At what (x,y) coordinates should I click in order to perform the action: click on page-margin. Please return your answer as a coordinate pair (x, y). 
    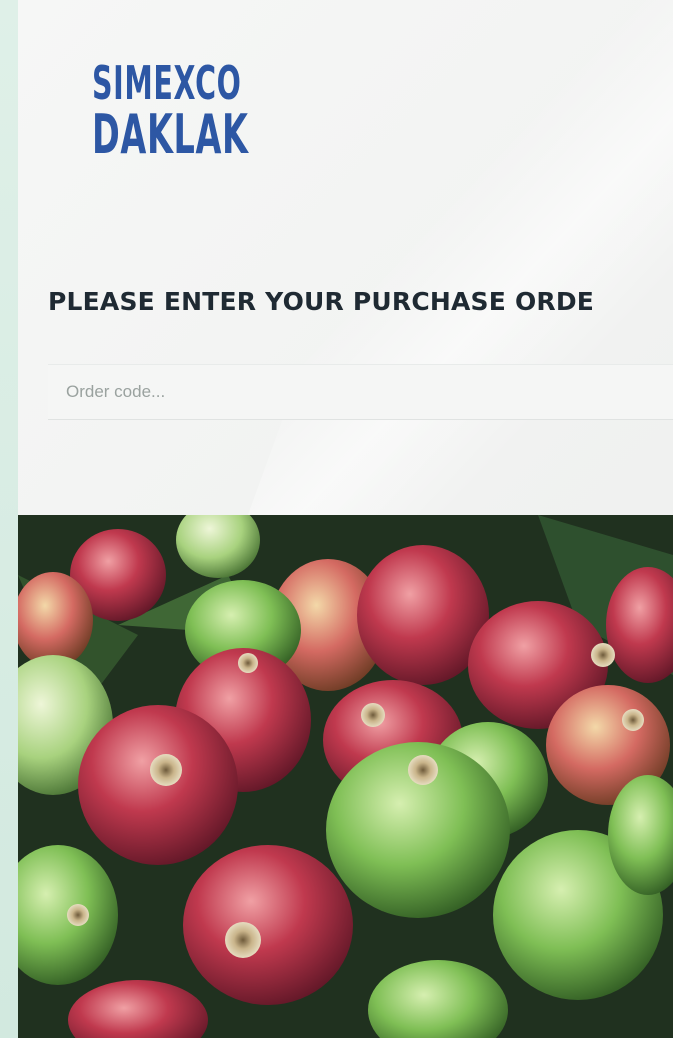
    Looking at the image, I should click on (9, 519).